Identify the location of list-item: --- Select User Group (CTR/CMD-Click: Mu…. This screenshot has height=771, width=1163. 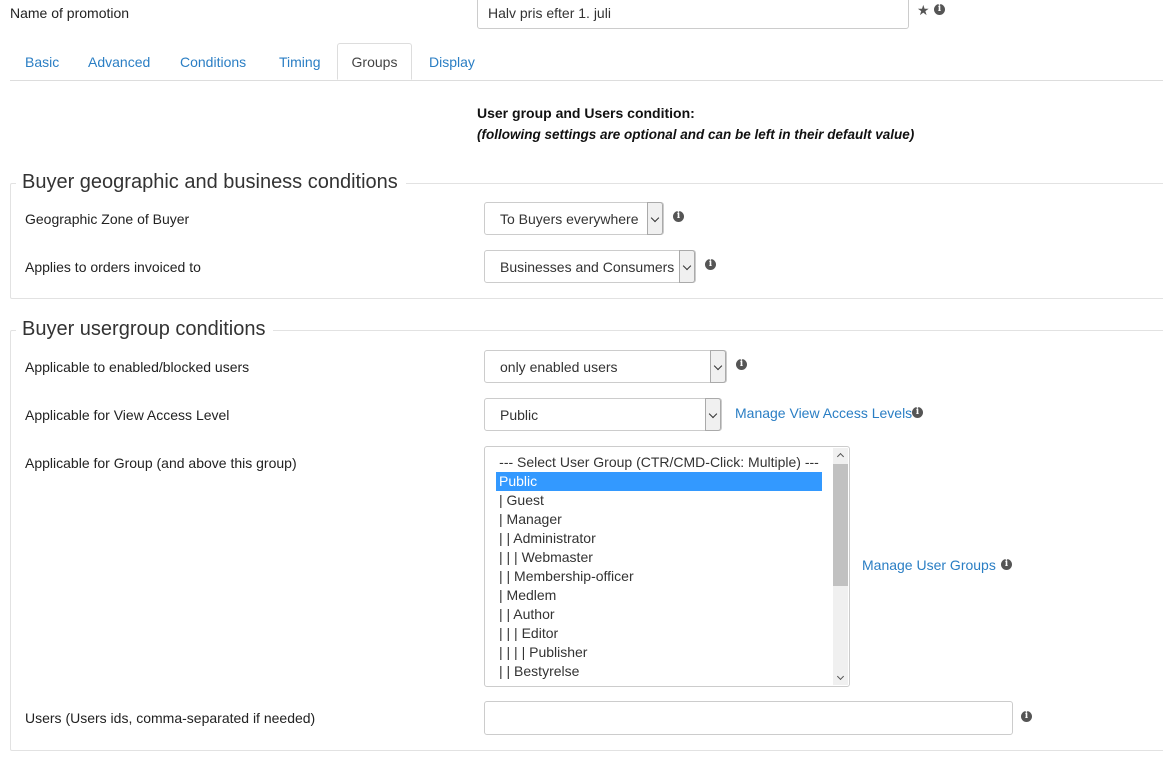
(659, 462).